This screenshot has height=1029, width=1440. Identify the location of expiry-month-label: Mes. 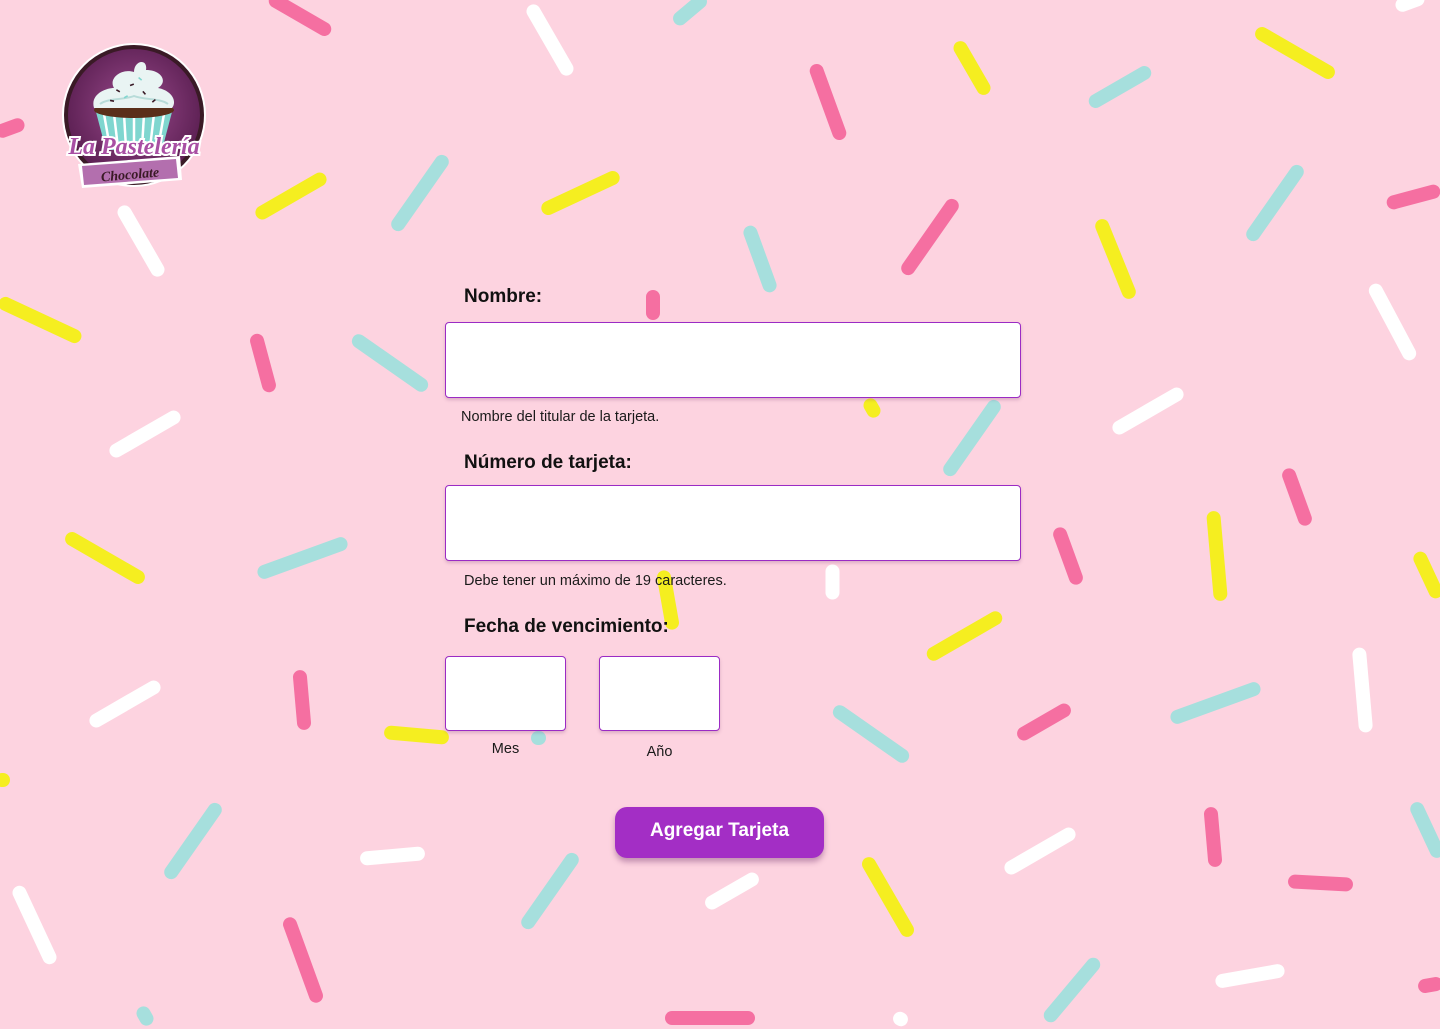
(505, 749).